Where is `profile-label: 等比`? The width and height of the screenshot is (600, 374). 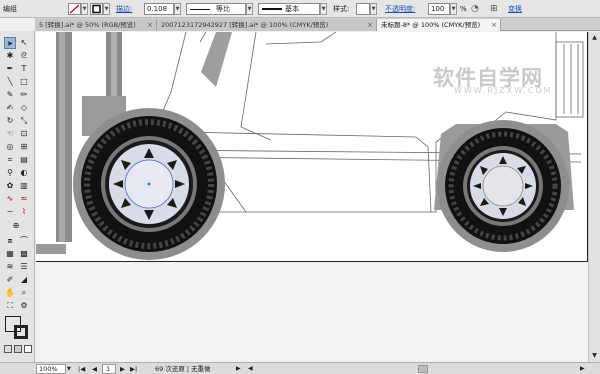
profile-label: 等比 is located at coordinates (223, 9).